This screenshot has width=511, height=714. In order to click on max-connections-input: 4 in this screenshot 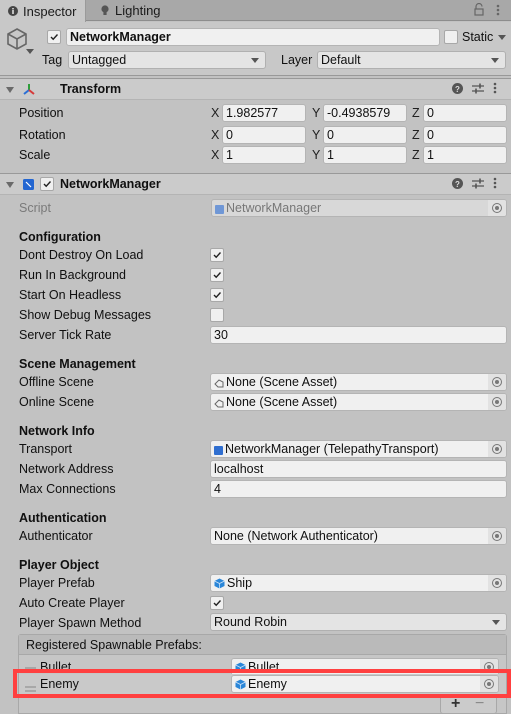, I will do `click(358, 489)`.